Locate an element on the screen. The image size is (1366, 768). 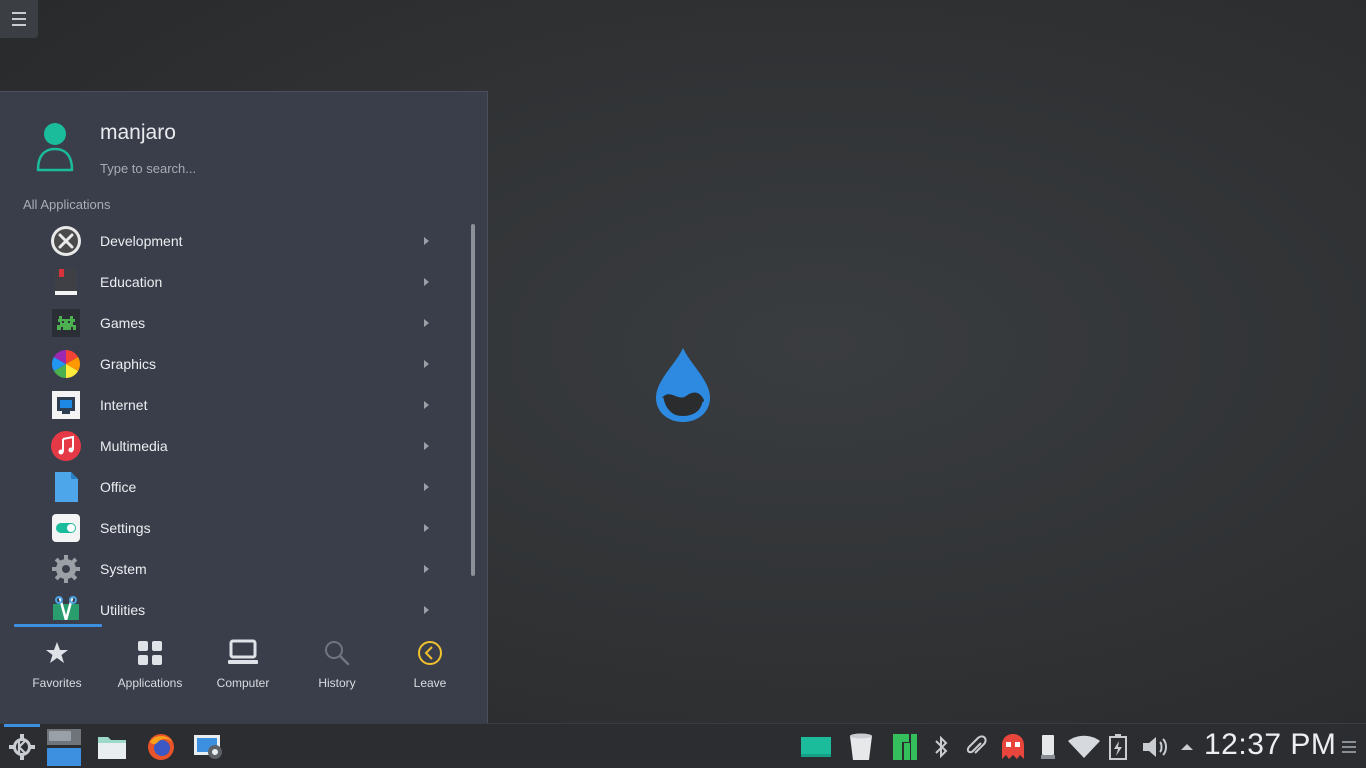
app-category-label: System is located at coordinates (123, 568).